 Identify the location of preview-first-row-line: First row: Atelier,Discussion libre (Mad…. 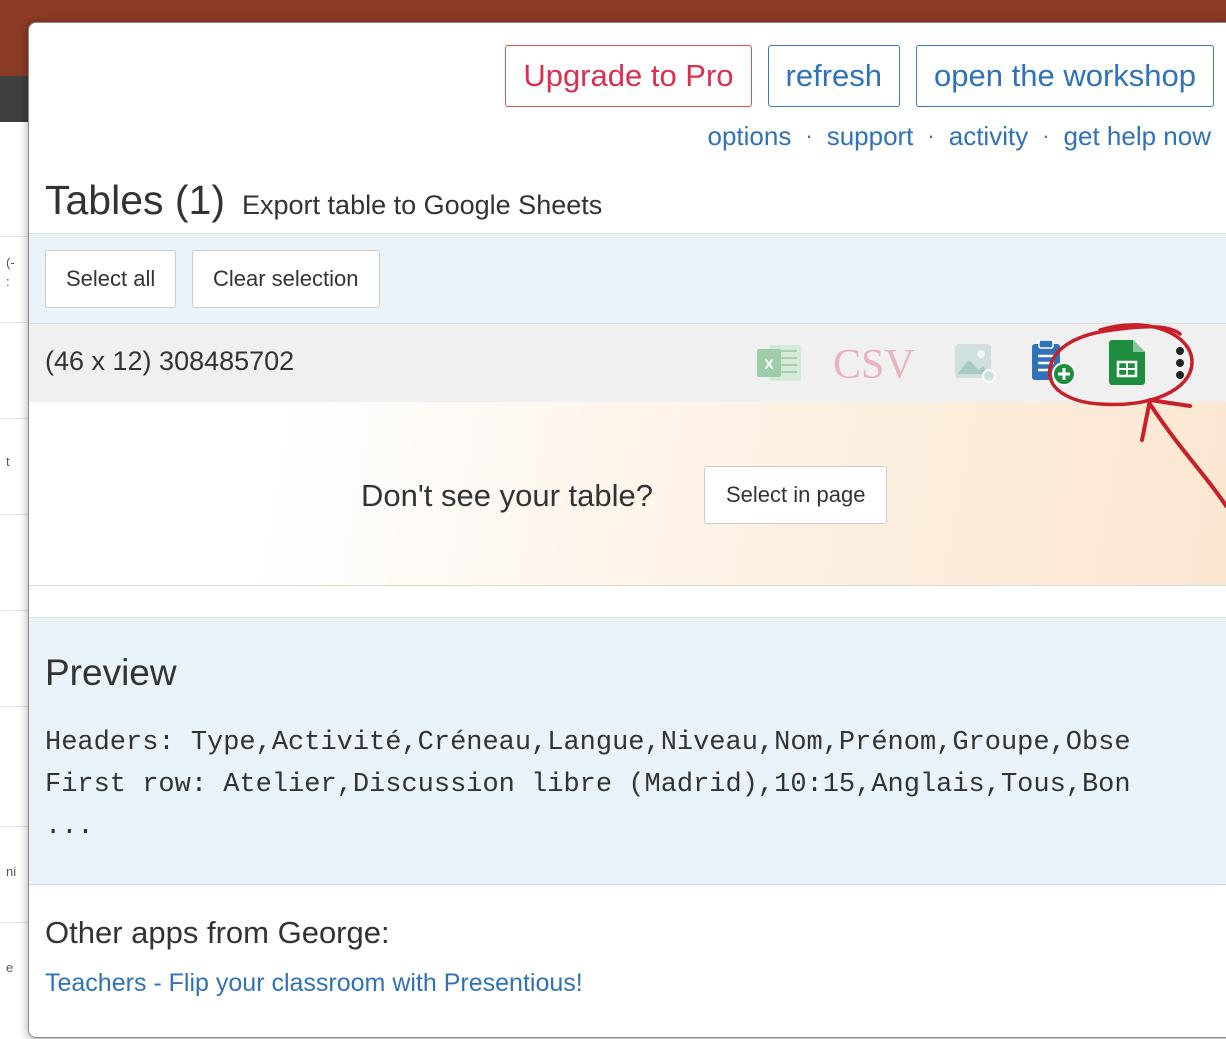
(588, 785).